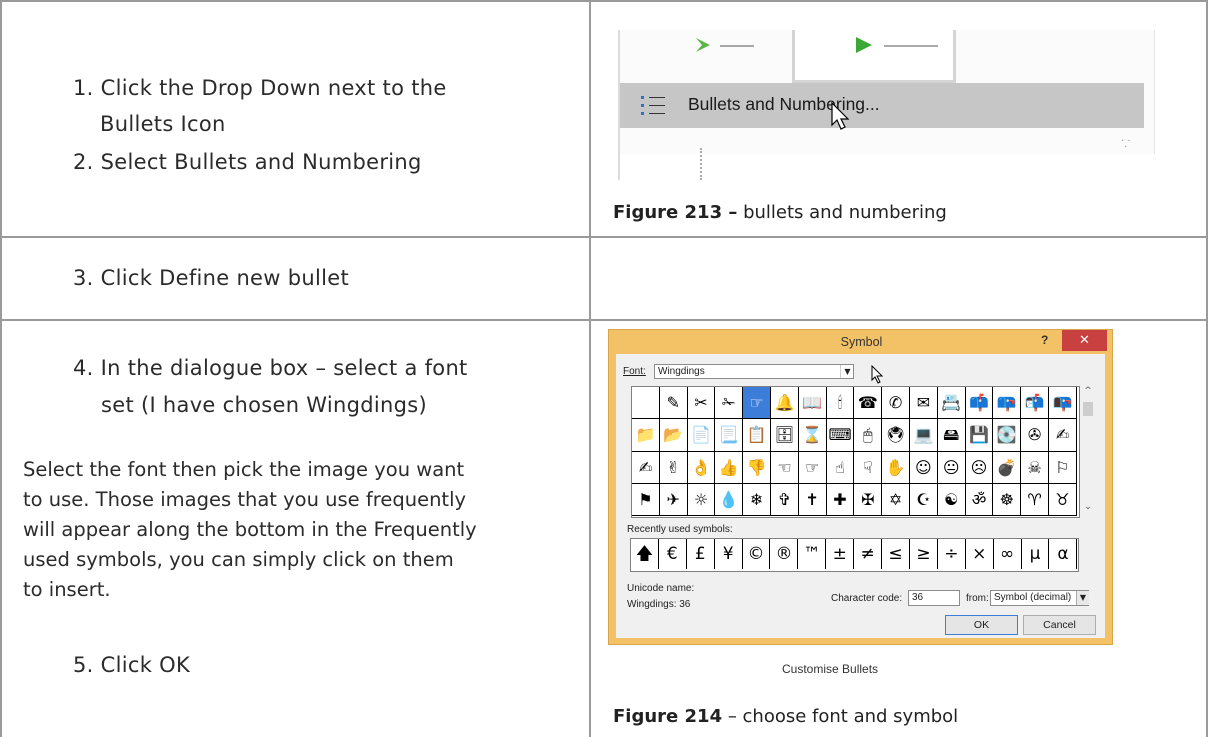 This screenshot has height=737, width=1208. What do you see at coordinates (980, 554) in the screenshot?
I see `recent-symbol-cell: ×` at bounding box center [980, 554].